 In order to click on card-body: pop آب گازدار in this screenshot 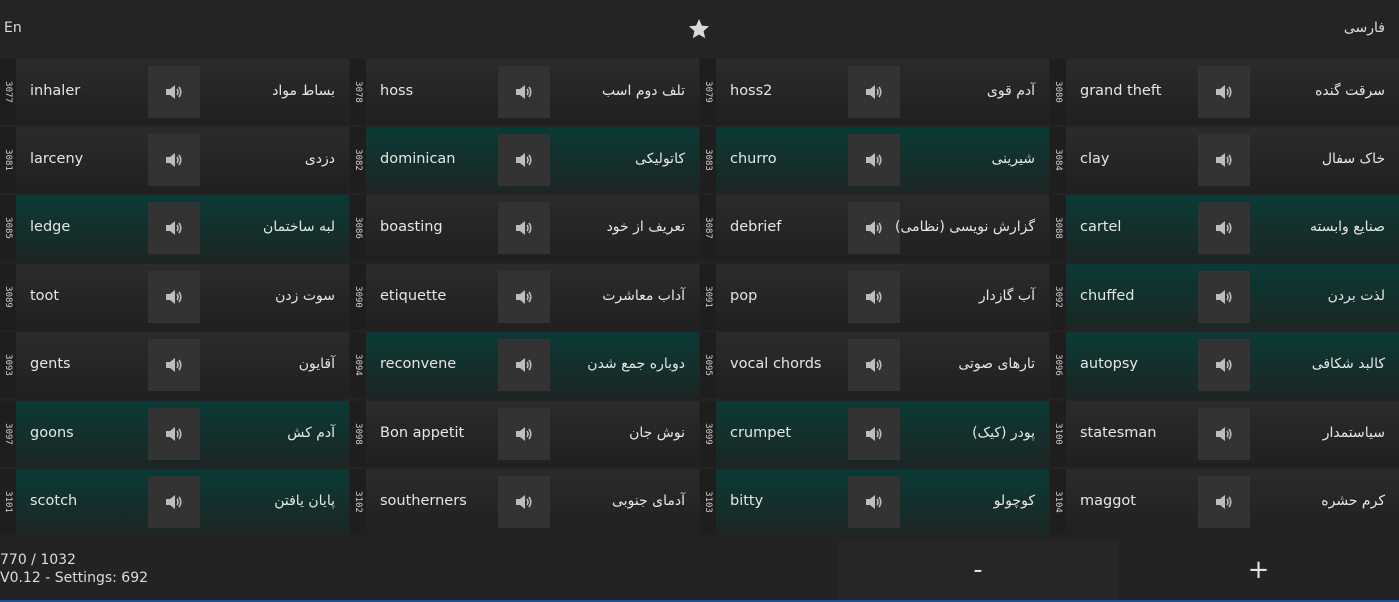, I will do `click(882, 297)`.